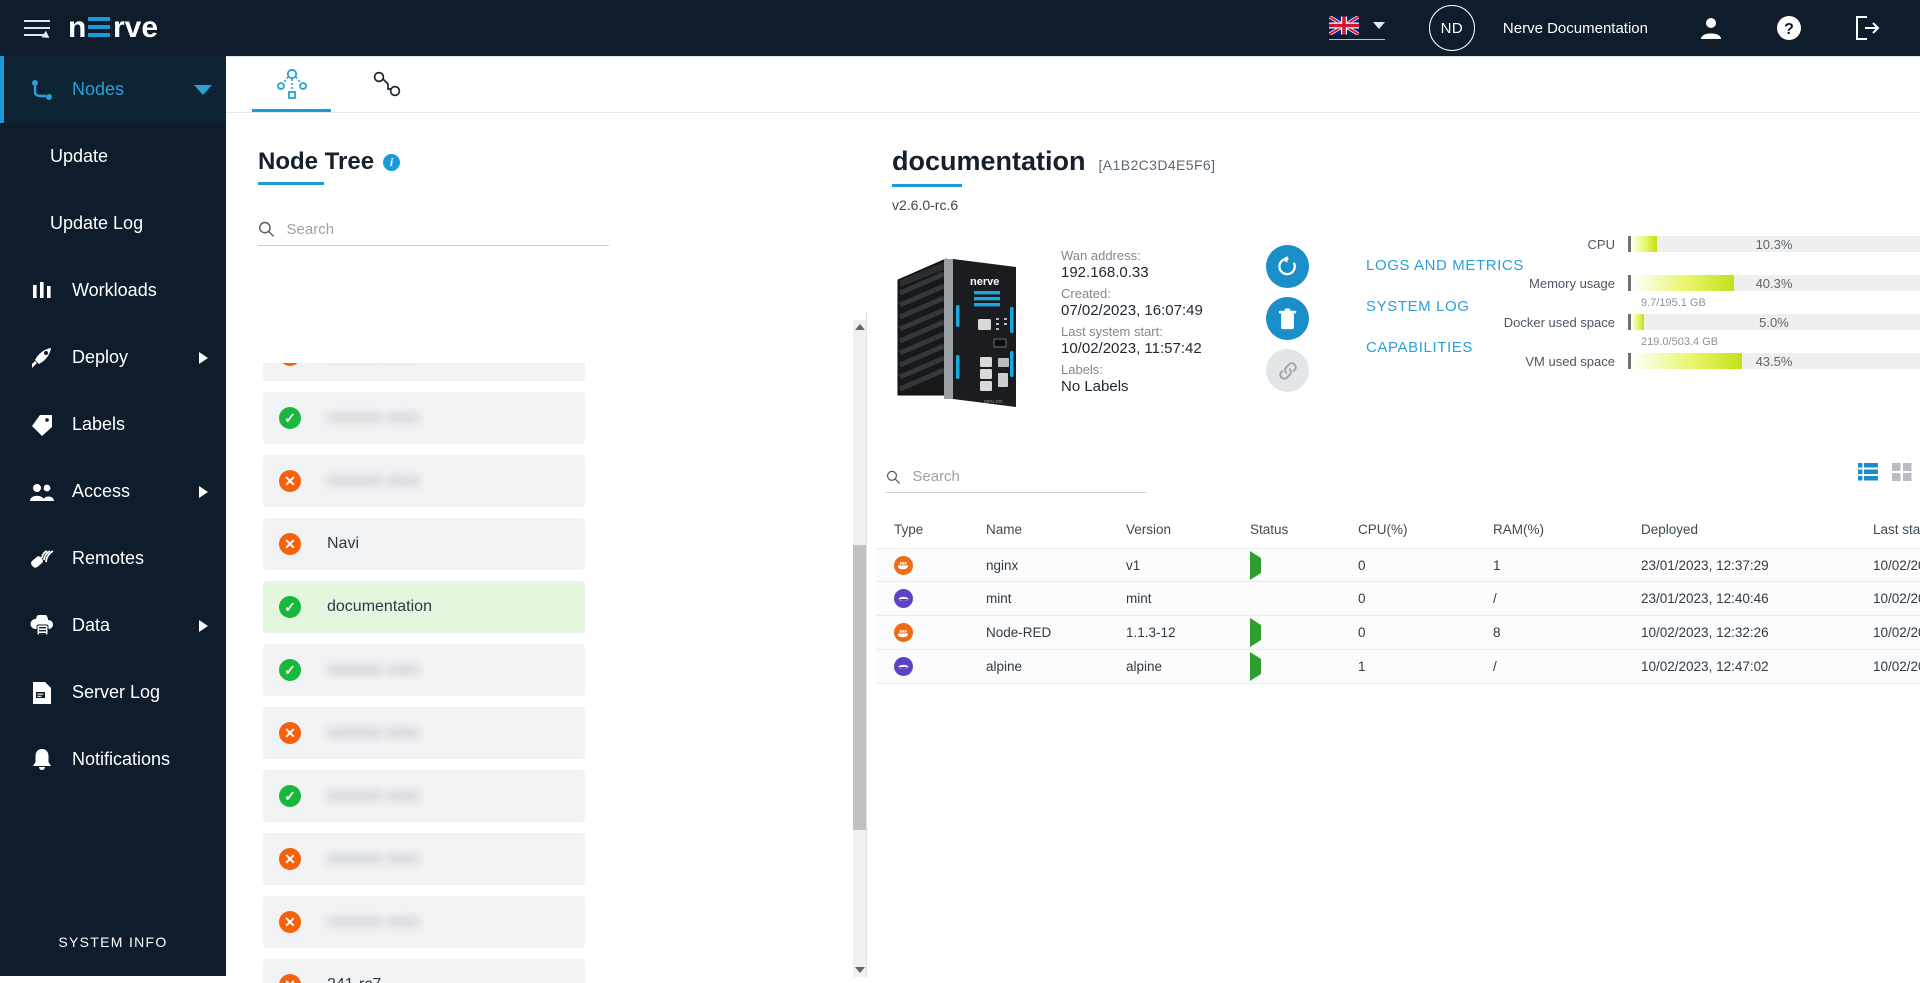 The width and height of the screenshot is (1920, 983). I want to click on sidebar-item-nodes: Nodes, so click(113, 89).